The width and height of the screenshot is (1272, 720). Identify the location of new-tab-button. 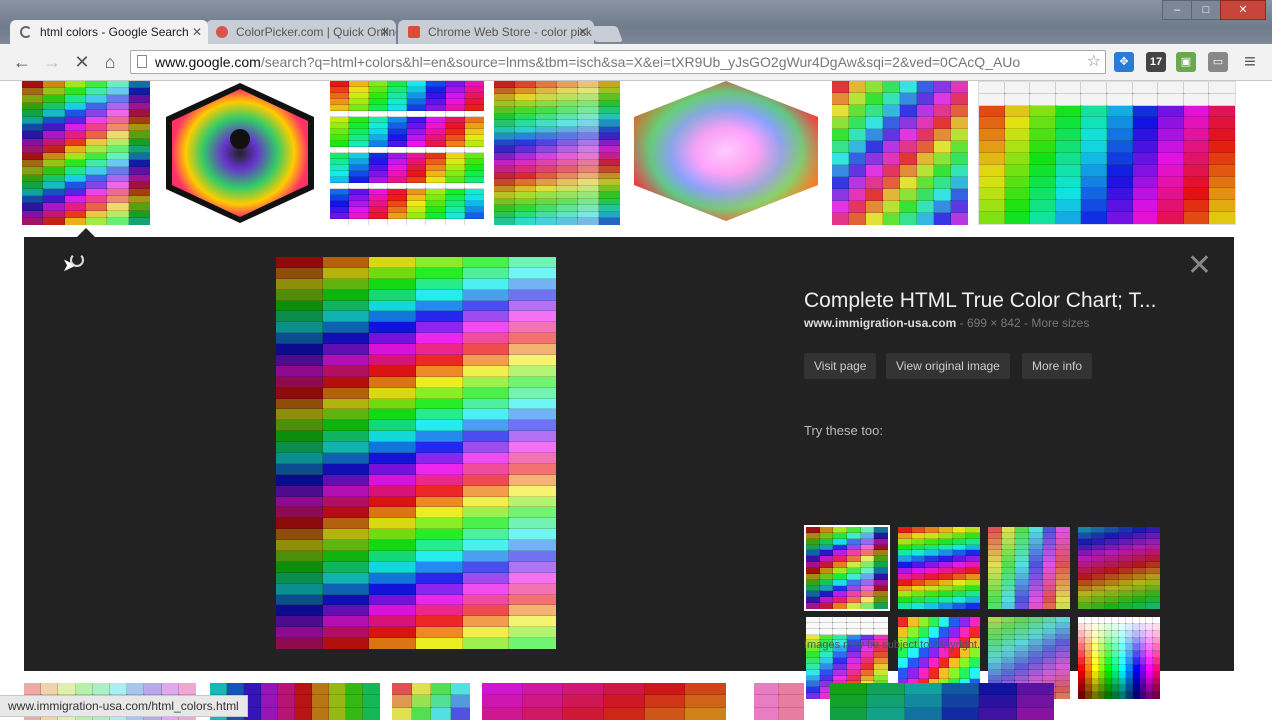
(606, 34).